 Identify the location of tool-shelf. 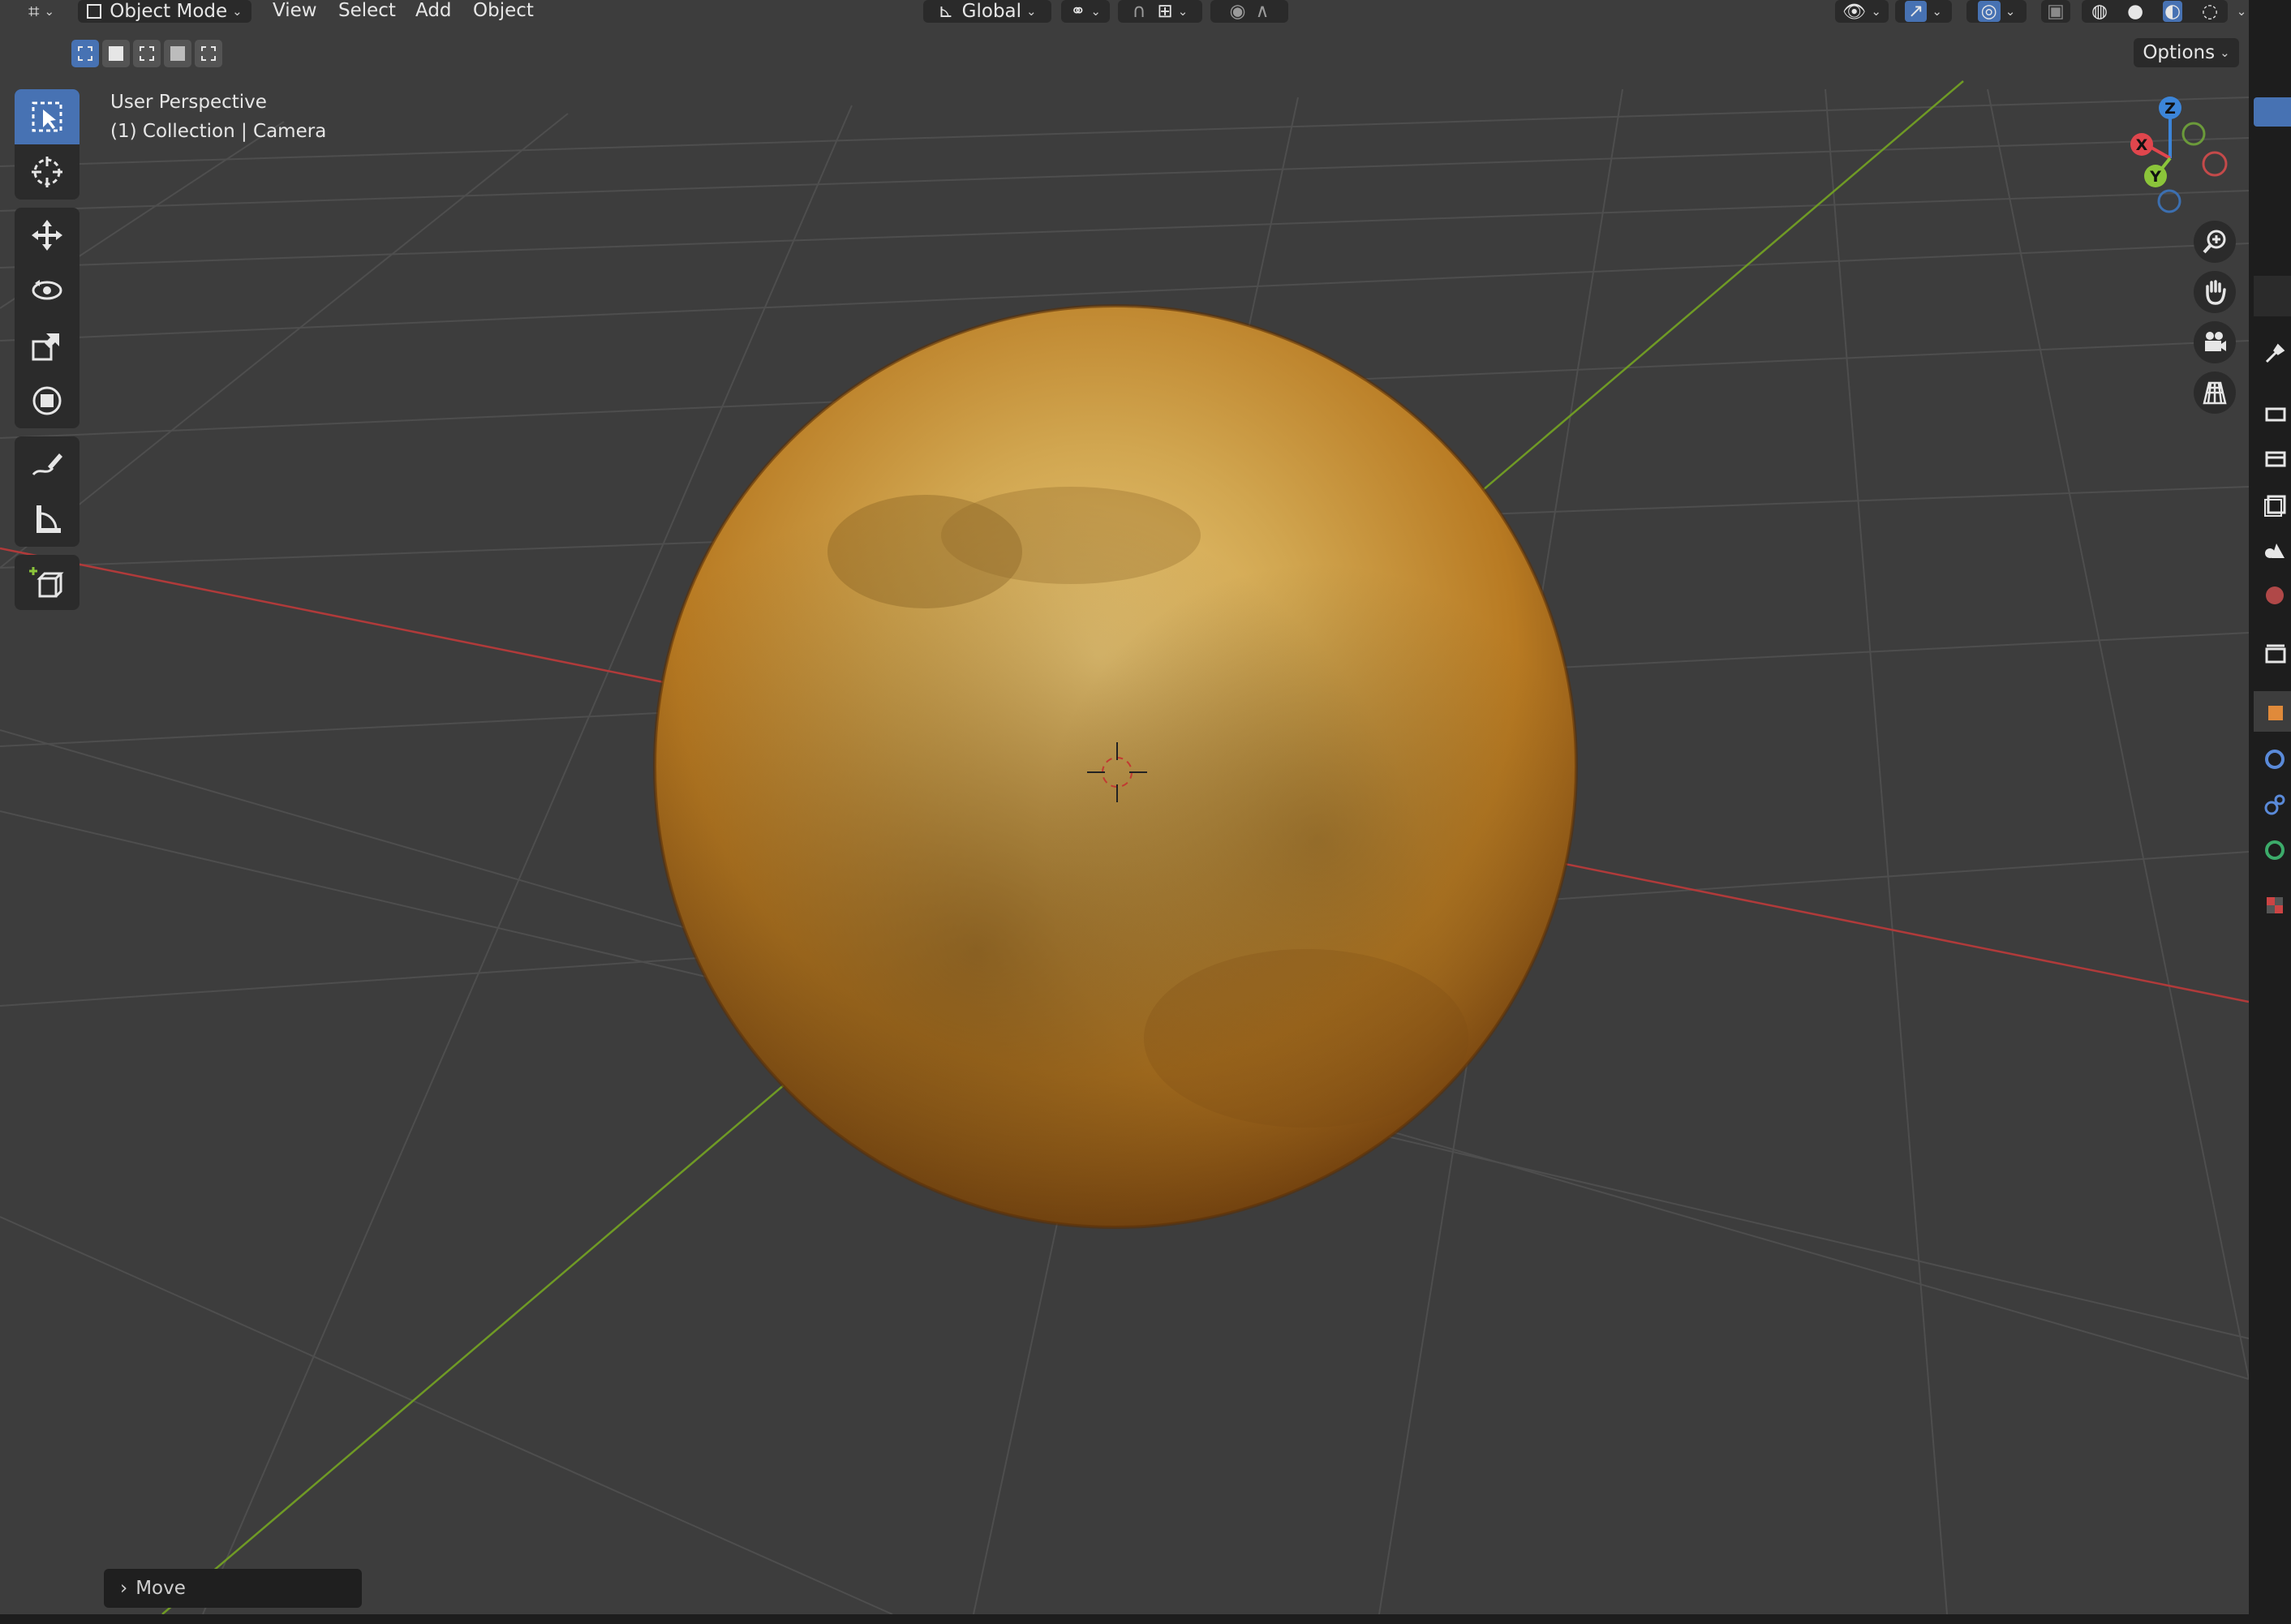
(48, 353).